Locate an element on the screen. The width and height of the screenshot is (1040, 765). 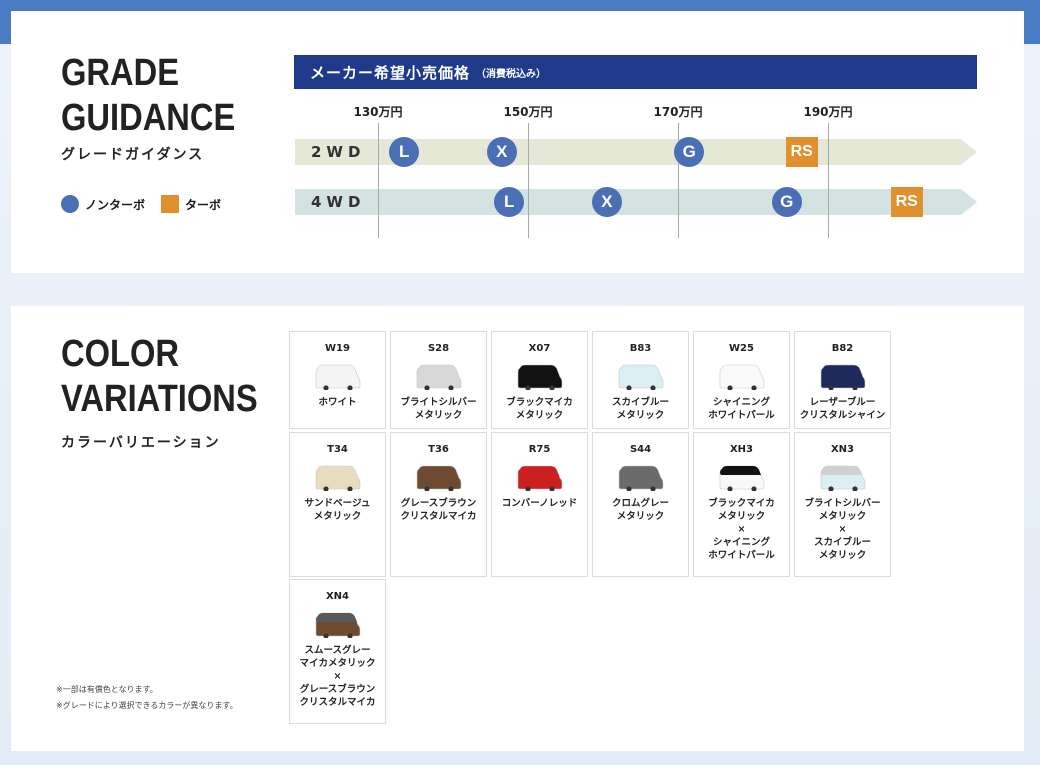
color-card-r75: R75 コンバーノレッド is located at coordinates (539, 504).